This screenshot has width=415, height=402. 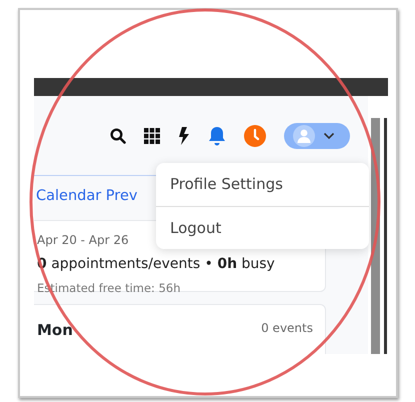 I want to click on caret-icon, so click(x=329, y=136).